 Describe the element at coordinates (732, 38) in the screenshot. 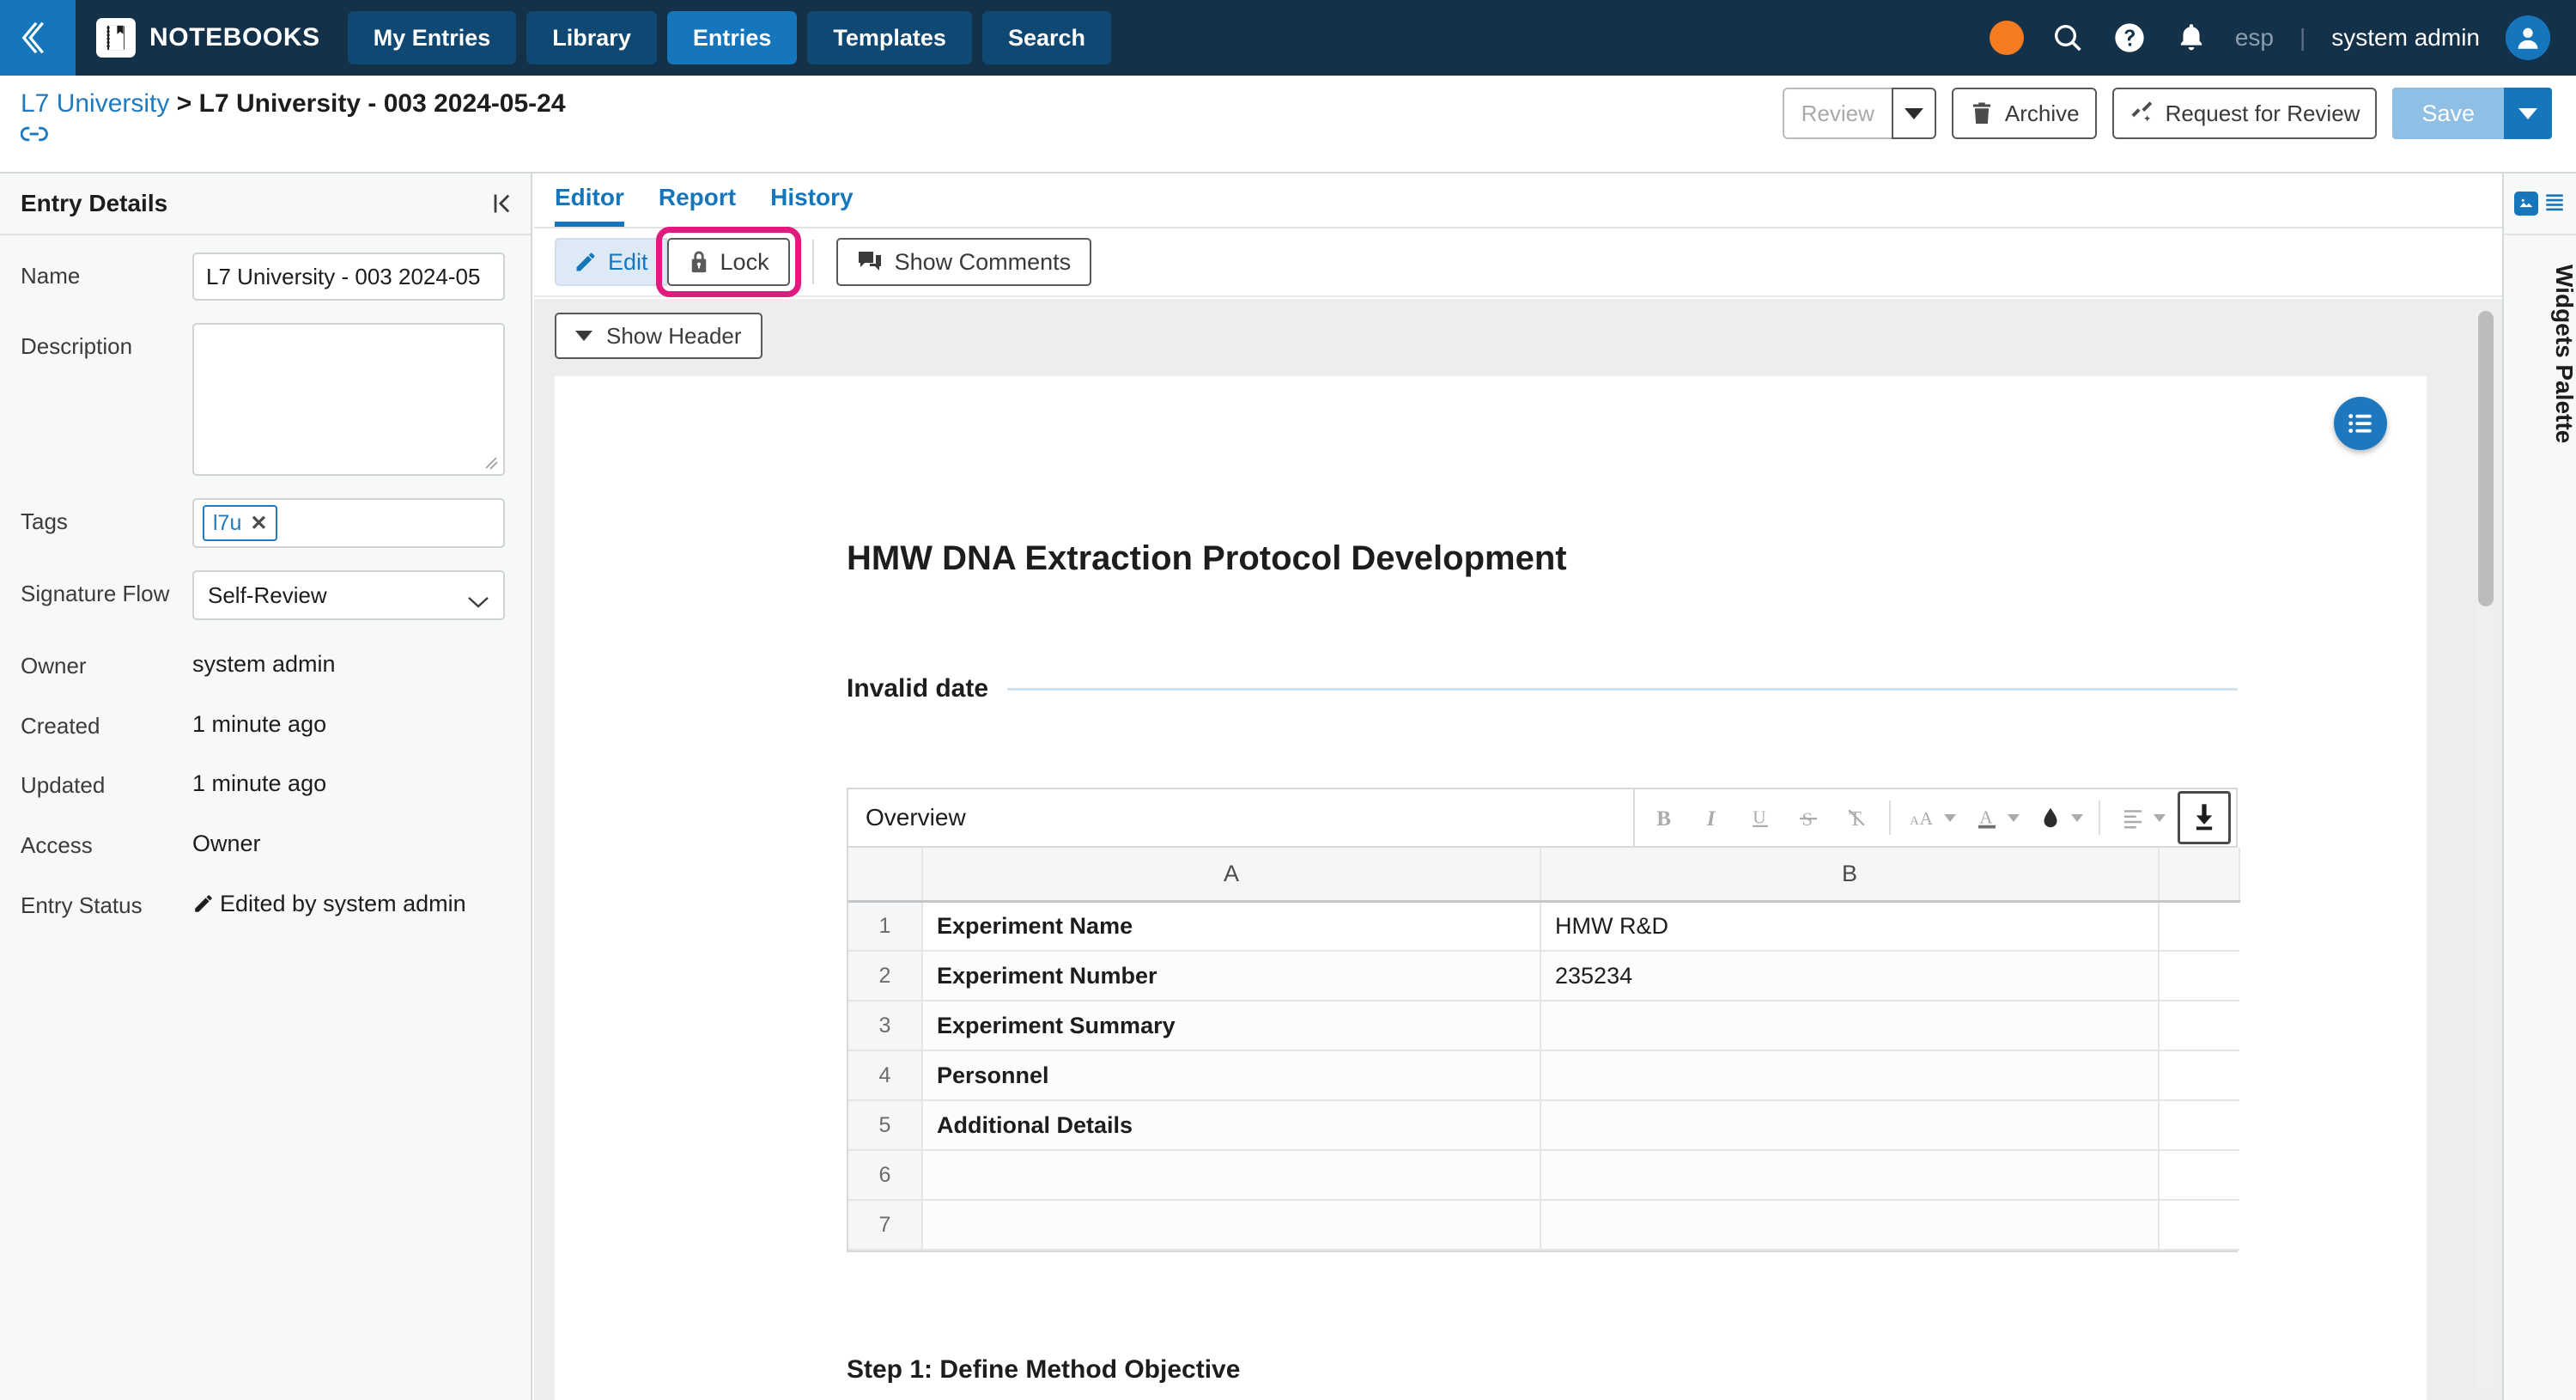

I see `nav-tab-entries: Entries` at that location.